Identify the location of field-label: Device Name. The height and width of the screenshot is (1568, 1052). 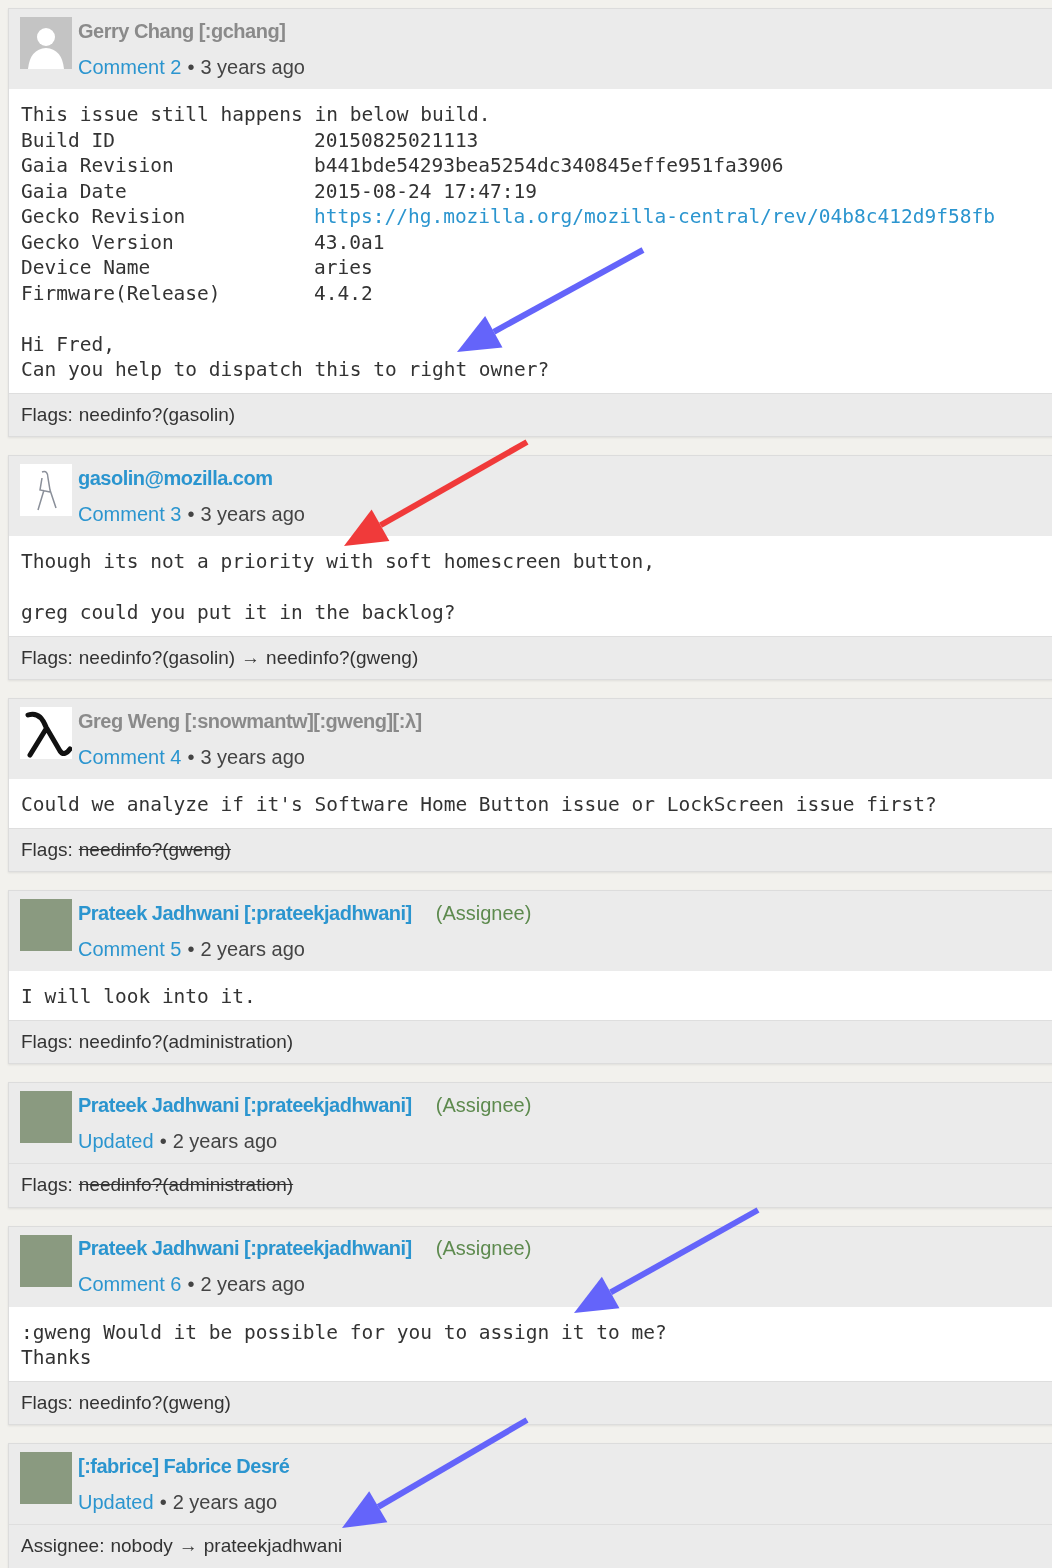
(86, 268).